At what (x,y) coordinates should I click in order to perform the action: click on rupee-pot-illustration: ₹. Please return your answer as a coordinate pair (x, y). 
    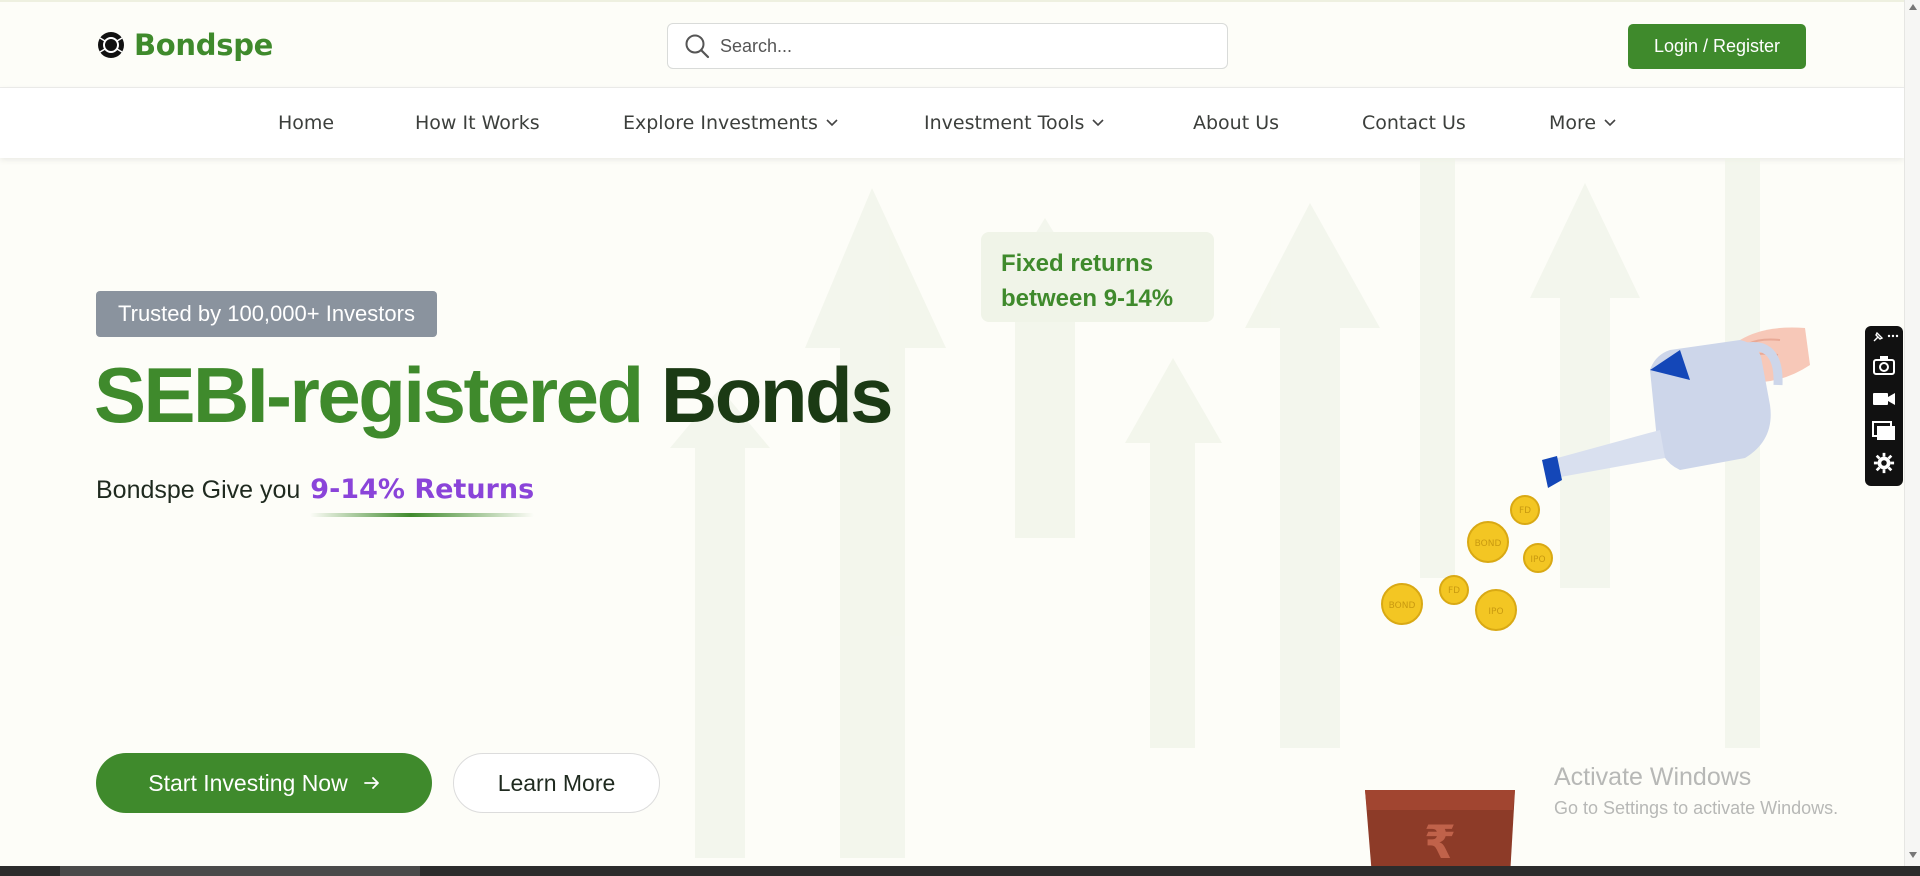
    Looking at the image, I should click on (1440, 833).